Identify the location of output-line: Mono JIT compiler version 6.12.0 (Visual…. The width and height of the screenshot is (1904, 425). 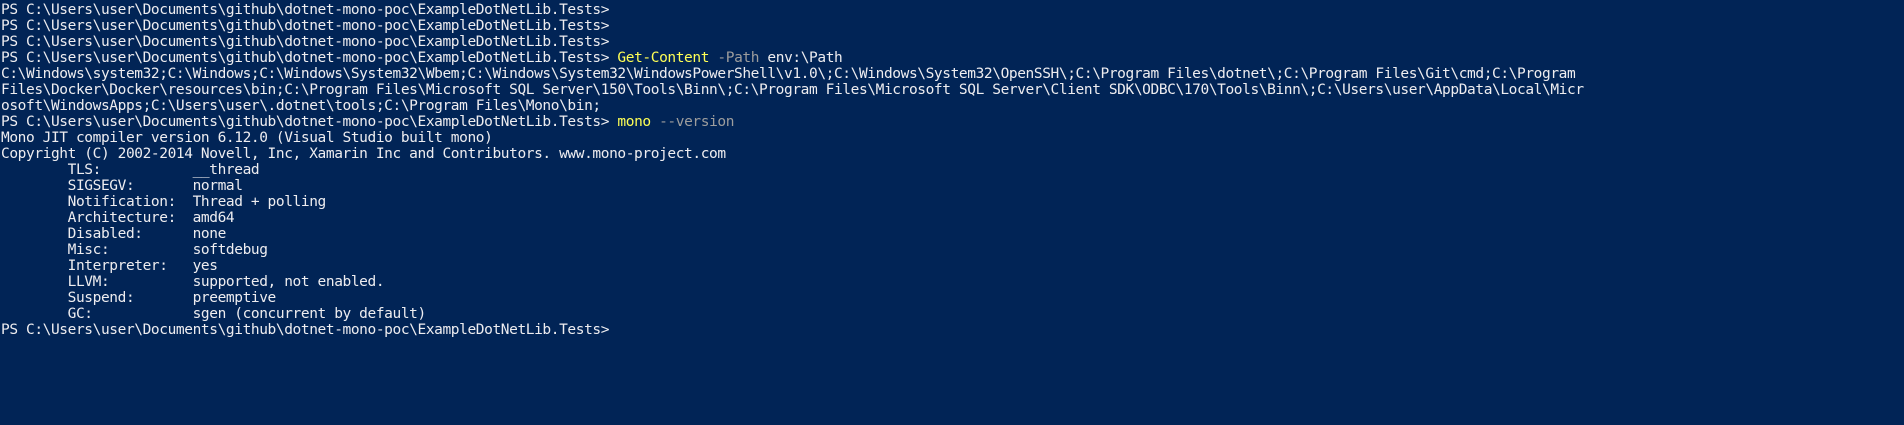
(247, 138).